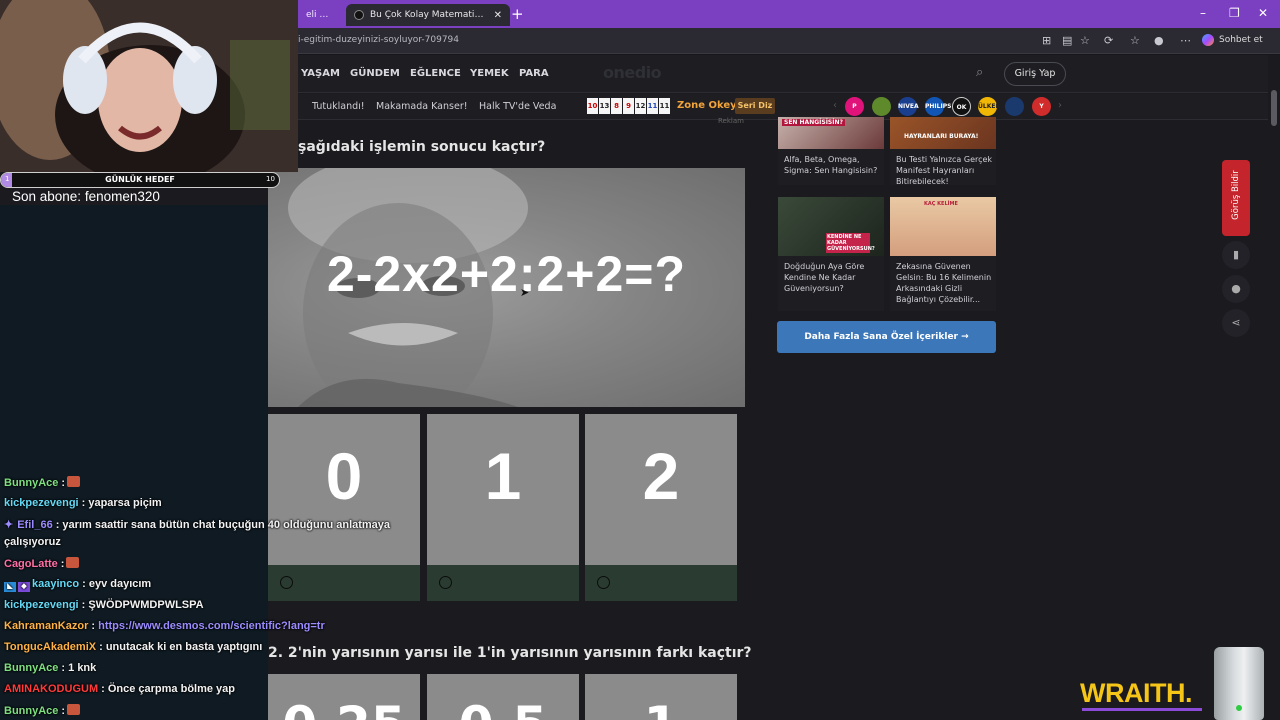  What do you see at coordinates (1085, 40) in the screenshot?
I see `favorite-star-icon: ☆` at bounding box center [1085, 40].